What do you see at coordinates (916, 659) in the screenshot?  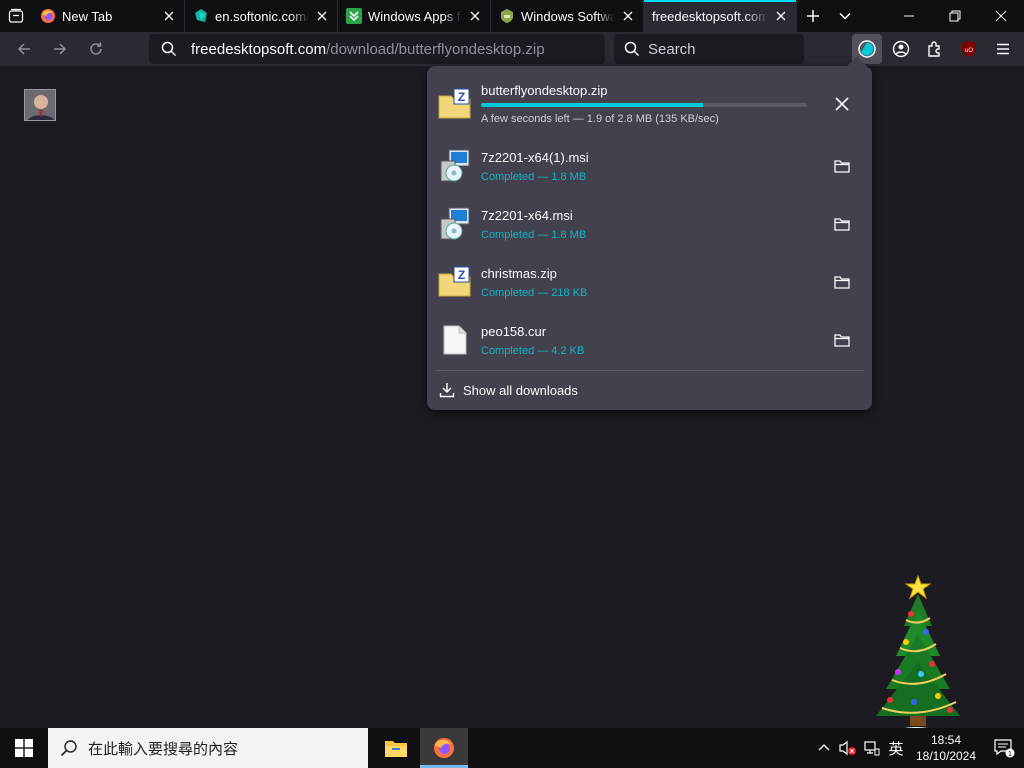 I see `christmas-tree-decoration` at bounding box center [916, 659].